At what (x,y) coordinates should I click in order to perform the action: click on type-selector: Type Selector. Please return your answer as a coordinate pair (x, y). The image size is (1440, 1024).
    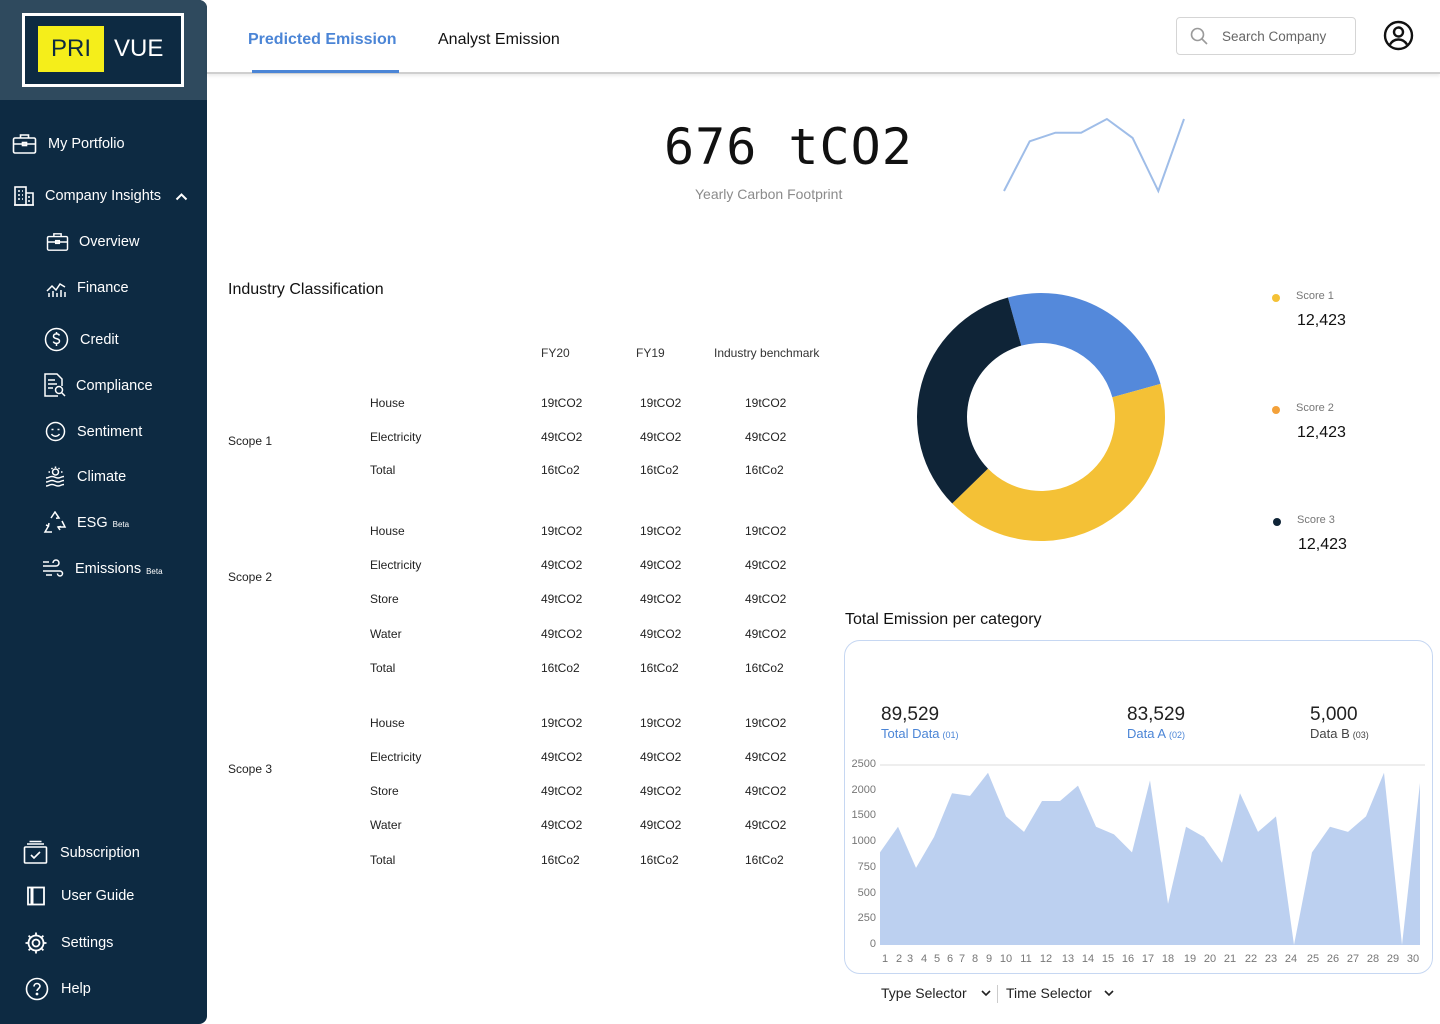
    Looking at the image, I should click on (936, 993).